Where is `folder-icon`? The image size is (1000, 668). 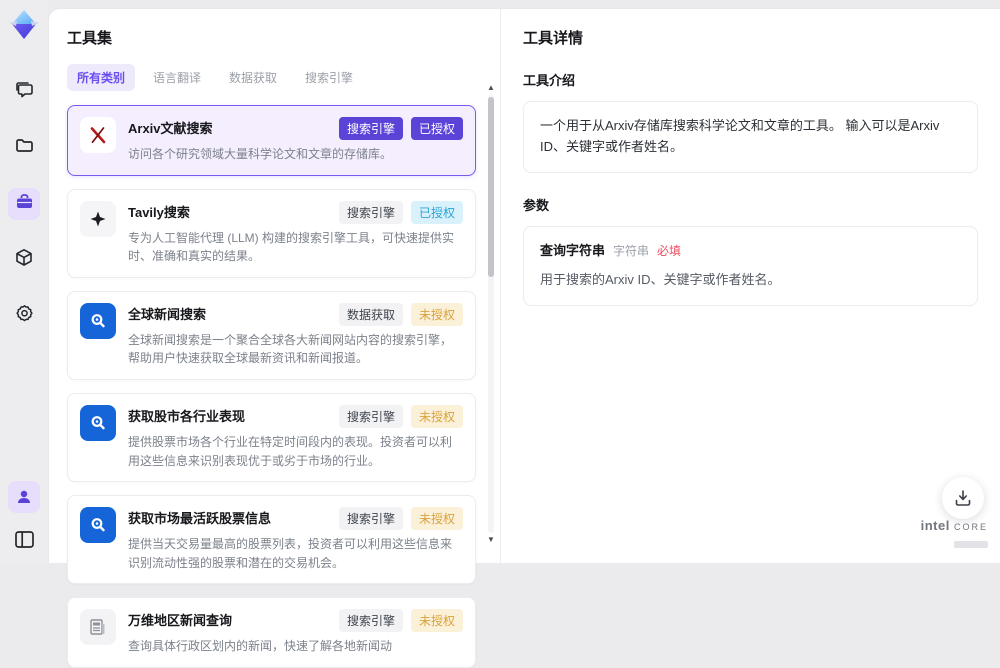 folder-icon is located at coordinates (24, 148).